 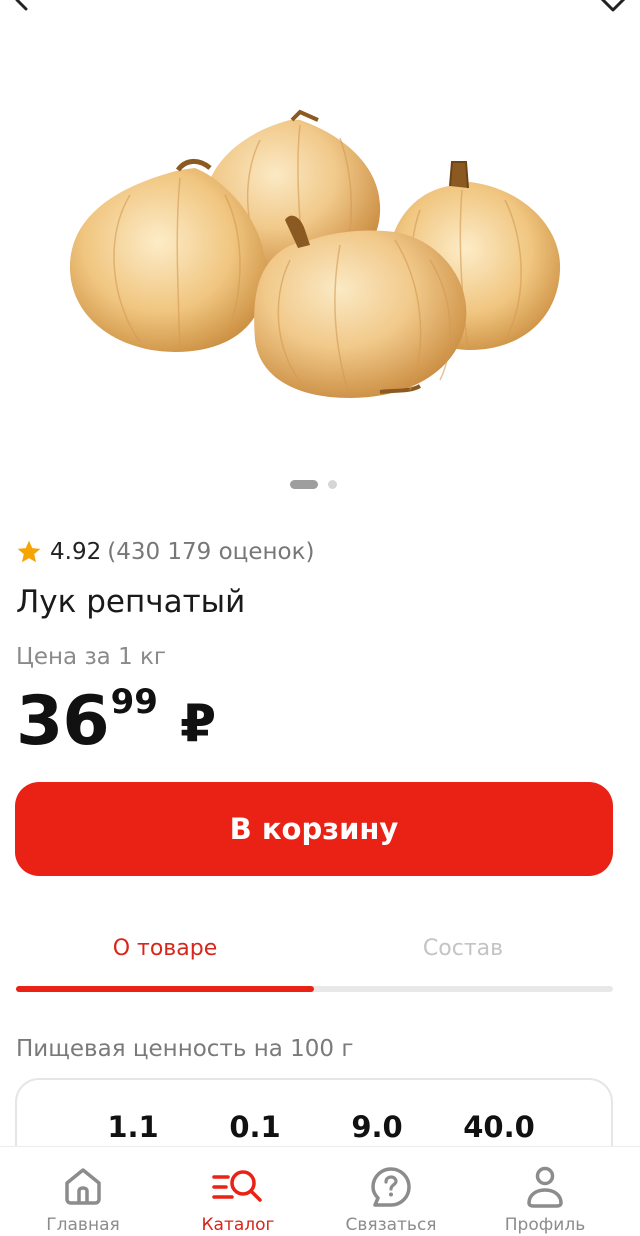 I want to click on gallery-dot-active, so click(x=304, y=484).